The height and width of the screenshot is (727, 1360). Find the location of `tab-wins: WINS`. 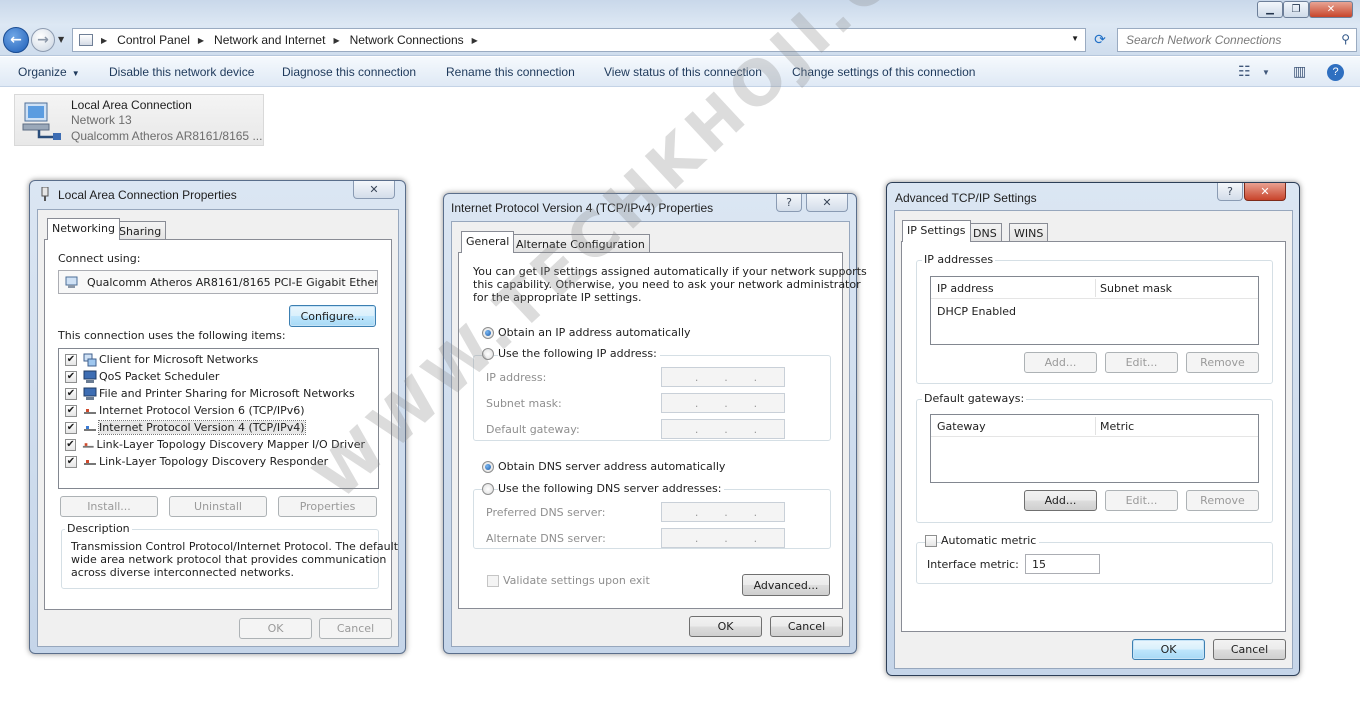

tab-wins: WINS is located at coordinates (1029, 232).